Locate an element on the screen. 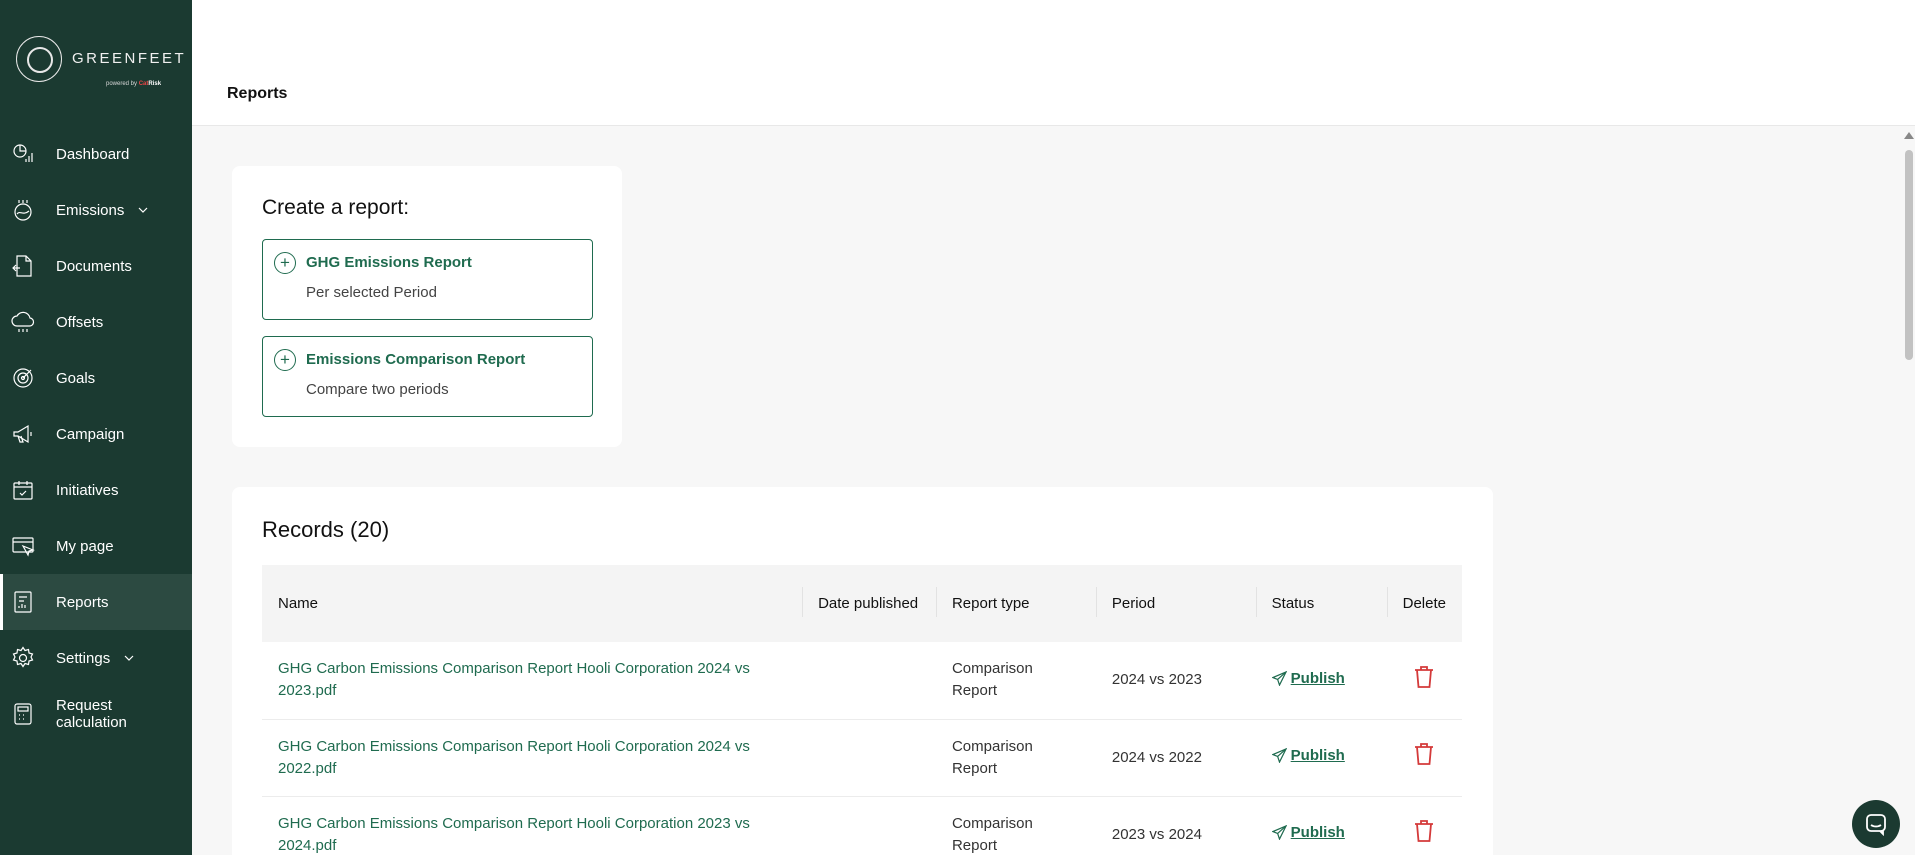 The height and width of the screenshot is (855, 1915). option-subtitle: Per selected Period is located at coordinates (371, 292).